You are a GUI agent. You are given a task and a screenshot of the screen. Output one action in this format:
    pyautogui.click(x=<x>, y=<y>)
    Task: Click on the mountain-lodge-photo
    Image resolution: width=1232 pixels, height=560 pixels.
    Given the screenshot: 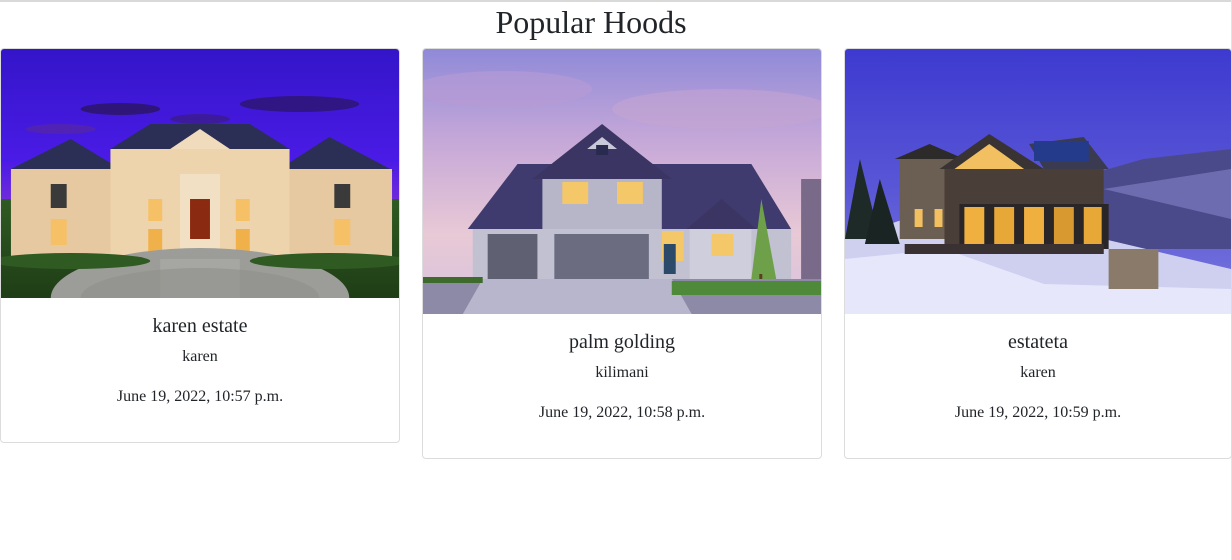 What is the action you would take?
    pyautogui.click(x=1038, y=181)
    